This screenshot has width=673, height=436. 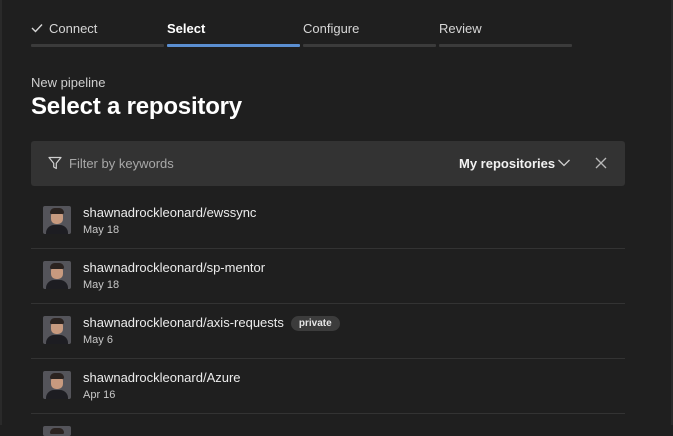 I want to click on repo-name: shawnadrockleonard/ewssync, so click(x=170, y=212).